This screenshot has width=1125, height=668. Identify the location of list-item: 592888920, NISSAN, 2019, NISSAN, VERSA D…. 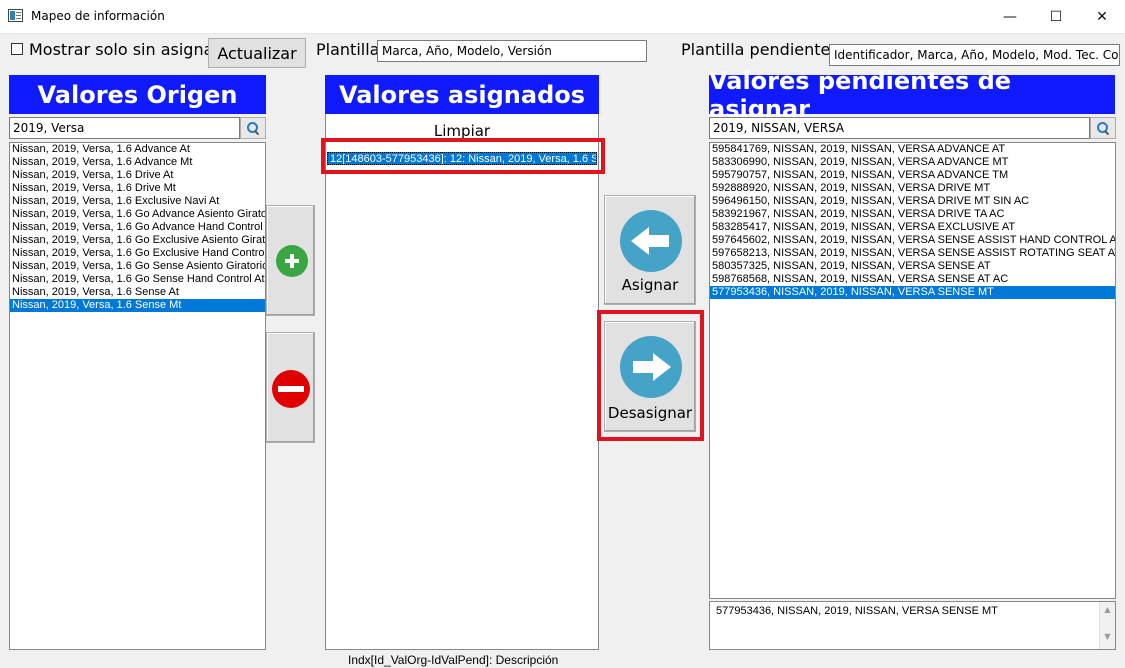
(912, 188).